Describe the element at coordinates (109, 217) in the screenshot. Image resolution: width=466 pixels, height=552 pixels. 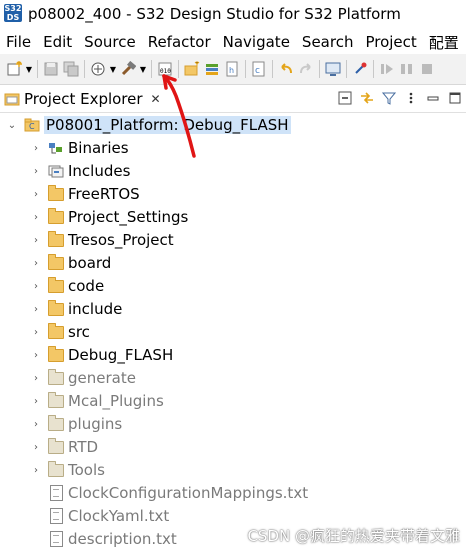
I see `tree-item: › Project_Settings` at that location.